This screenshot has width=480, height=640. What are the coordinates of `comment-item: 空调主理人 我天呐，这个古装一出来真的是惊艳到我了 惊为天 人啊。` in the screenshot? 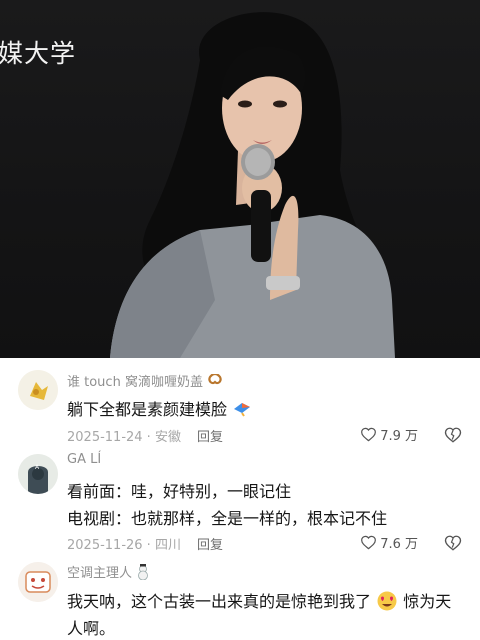 It's located at (240, 599).